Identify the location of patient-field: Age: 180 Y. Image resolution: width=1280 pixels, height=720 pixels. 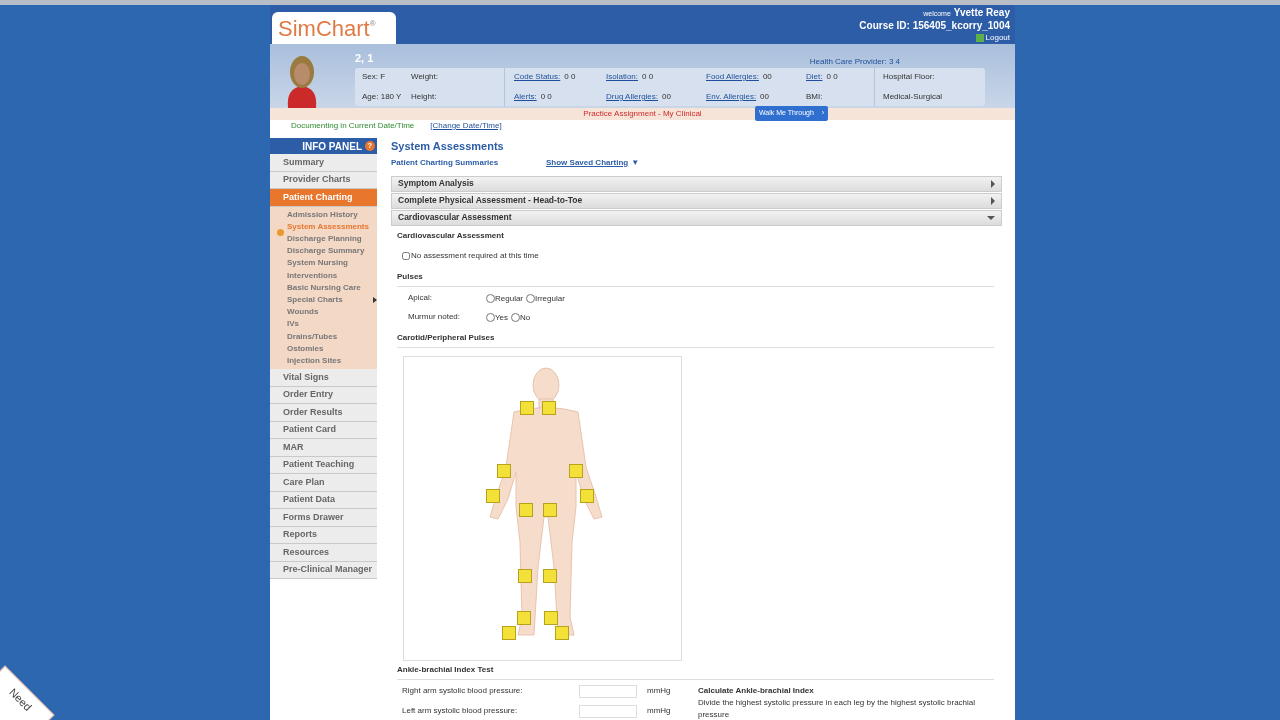
(386, 97).